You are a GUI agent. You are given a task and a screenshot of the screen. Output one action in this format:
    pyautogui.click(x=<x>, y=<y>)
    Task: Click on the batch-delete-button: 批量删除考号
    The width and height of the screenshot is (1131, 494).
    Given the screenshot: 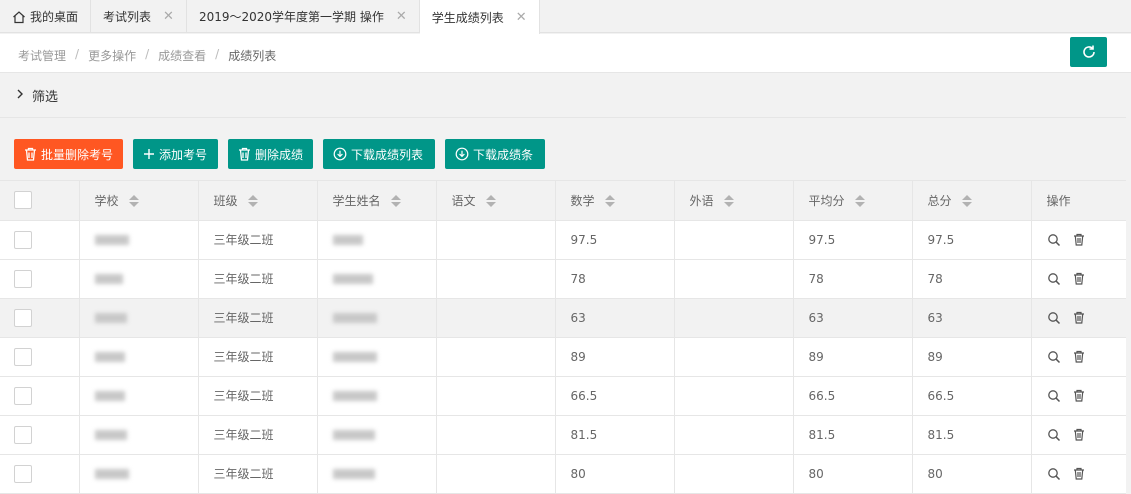 What is the action you would take?
    pyautogui.click(x=68, y=154)
    